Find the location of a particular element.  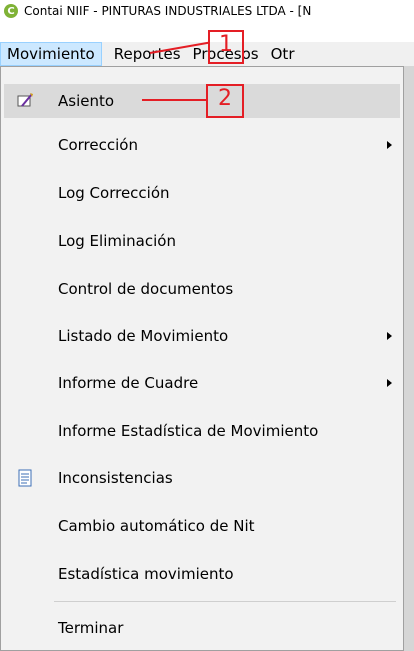

menu-item-listado-movimiento: Listado de Movimiento is located at coordinates (202, 336).